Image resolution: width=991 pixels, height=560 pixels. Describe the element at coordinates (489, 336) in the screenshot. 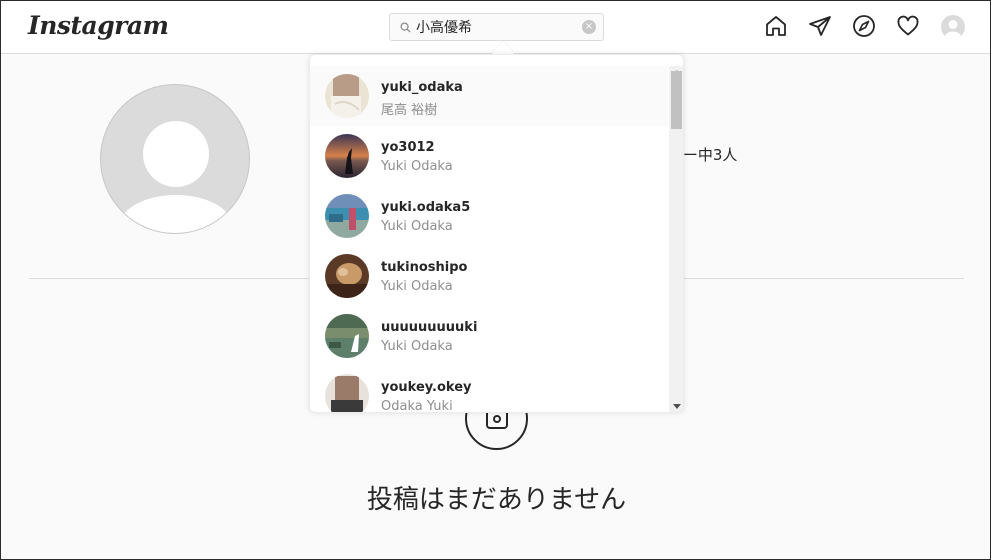

I see `search-result-item: uuuuuuuuuki Yuki Odaka` at that location.